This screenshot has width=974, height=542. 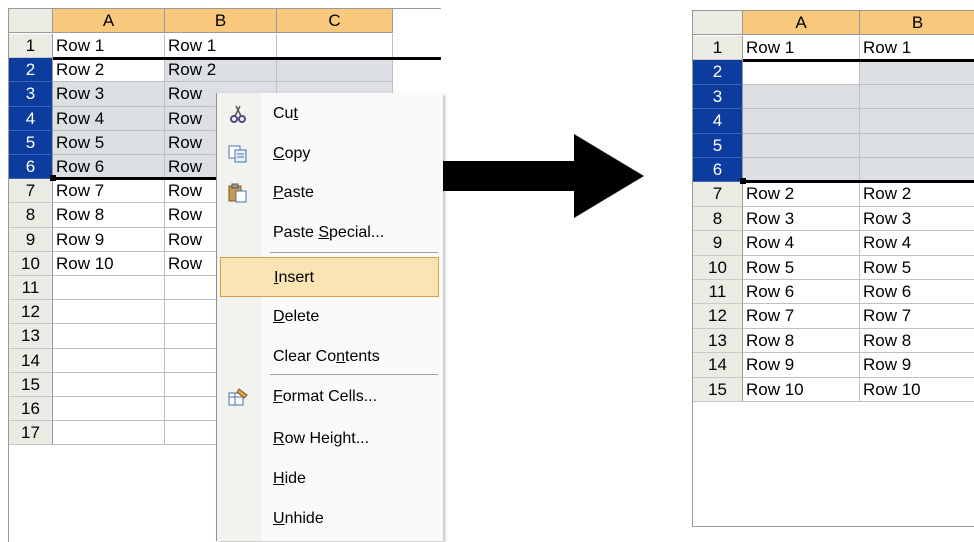 I want to click on cell-a8: Row 8, so click(x=109, y=215).